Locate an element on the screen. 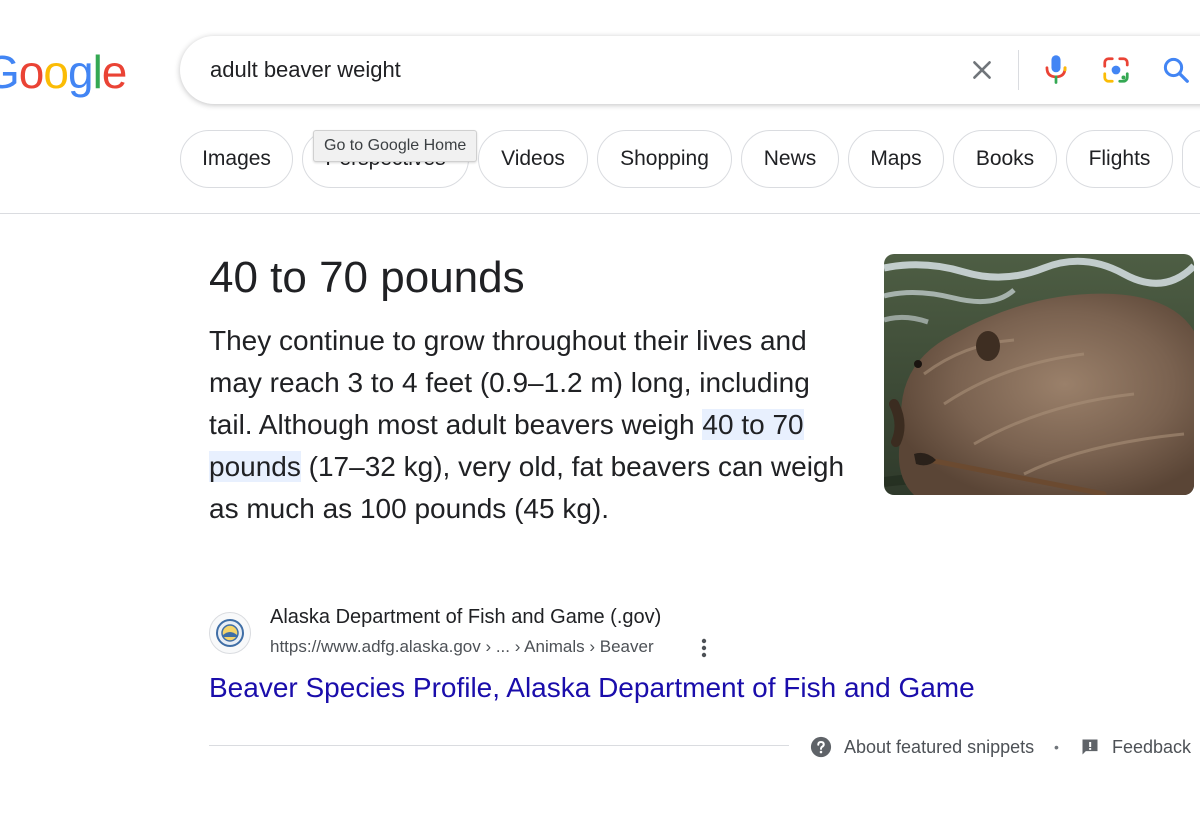 This screenshot has width=1200, height=813. google-lens-button is located at coordinates (1116, 70).